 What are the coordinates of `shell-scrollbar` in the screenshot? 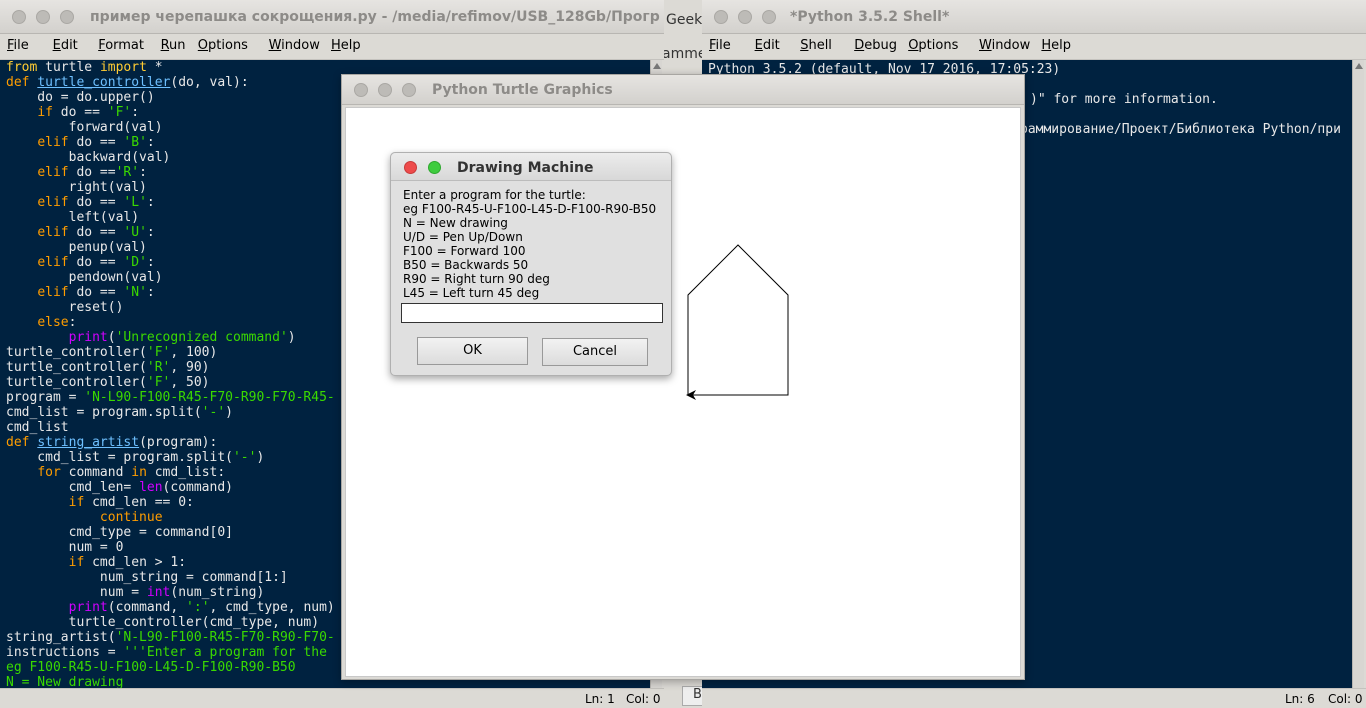 It's located at (1358, 374).